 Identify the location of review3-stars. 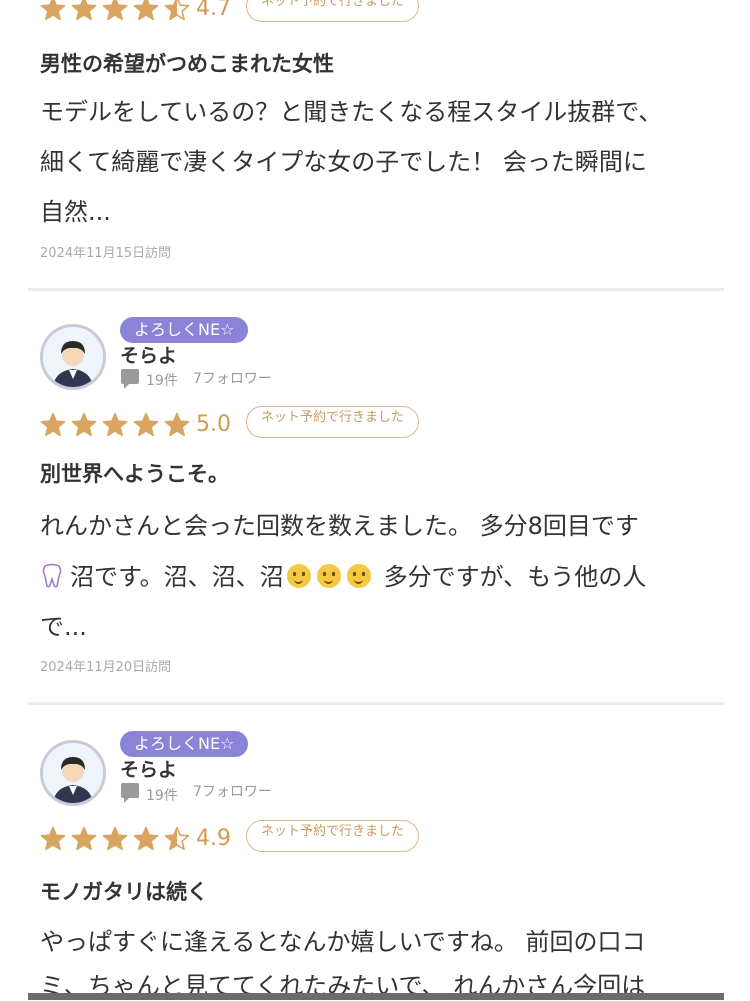
(117, 839).